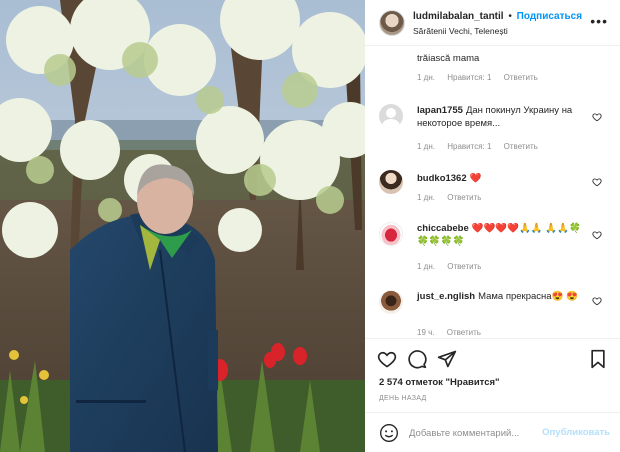 The width and height of the screenshot is (620, 452). I want to click on post-timestamp: ДЕНЬ НАЗАД, so click(403, 398).